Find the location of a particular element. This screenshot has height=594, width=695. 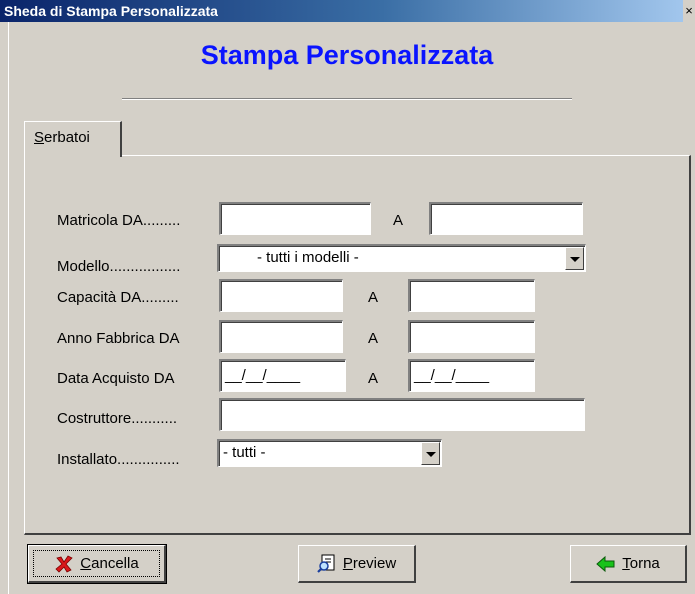

installato-selected-value: - tutti - is located at coordinates (244, 452).